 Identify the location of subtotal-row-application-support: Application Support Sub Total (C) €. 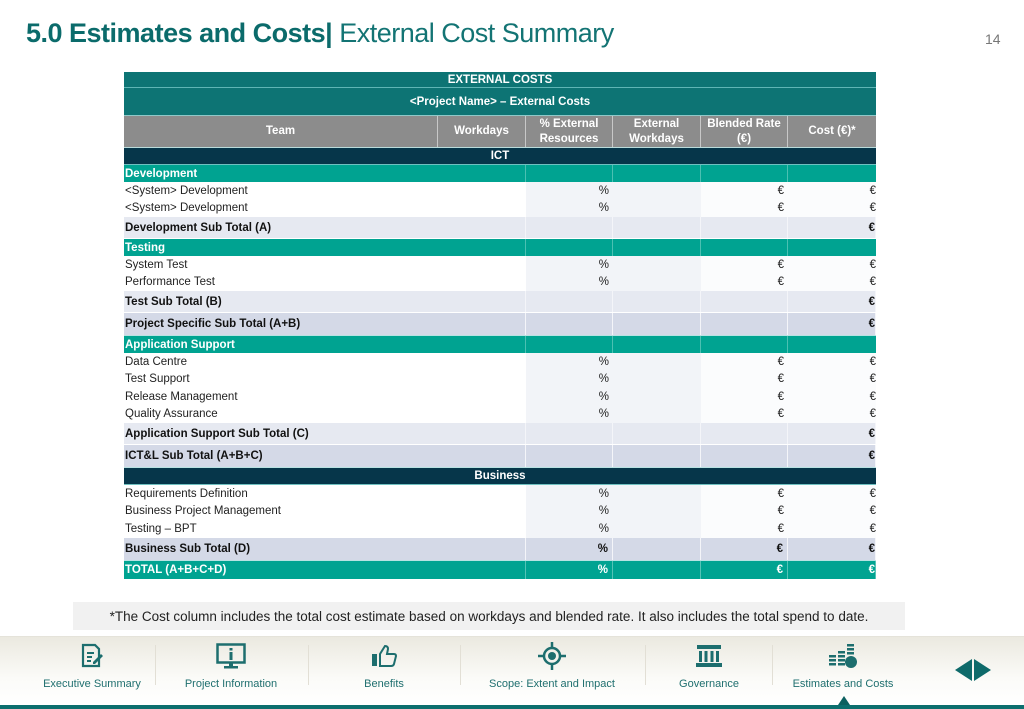
(500, 434).